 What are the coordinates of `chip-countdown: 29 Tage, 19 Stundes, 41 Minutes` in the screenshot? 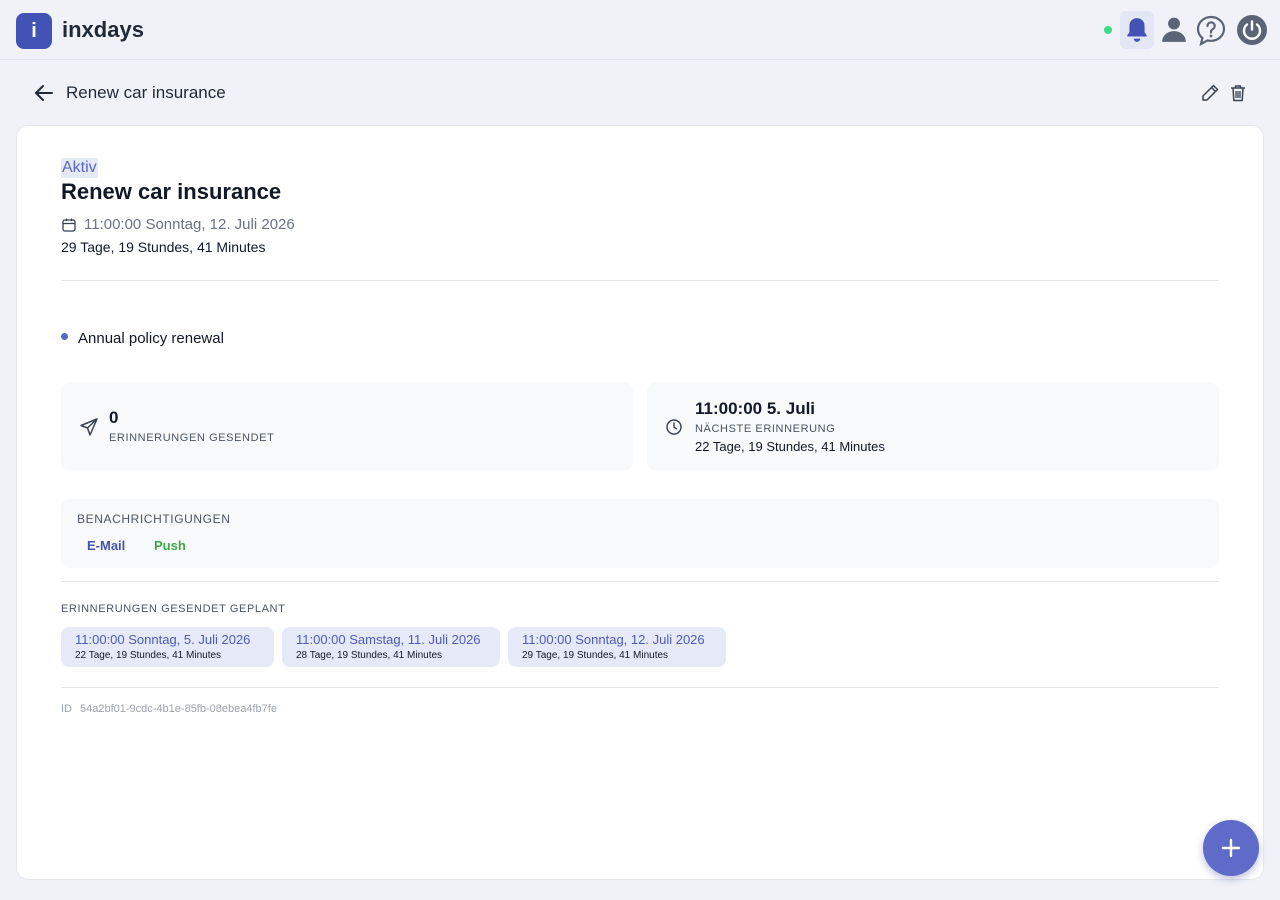 It's located at (595, 655).